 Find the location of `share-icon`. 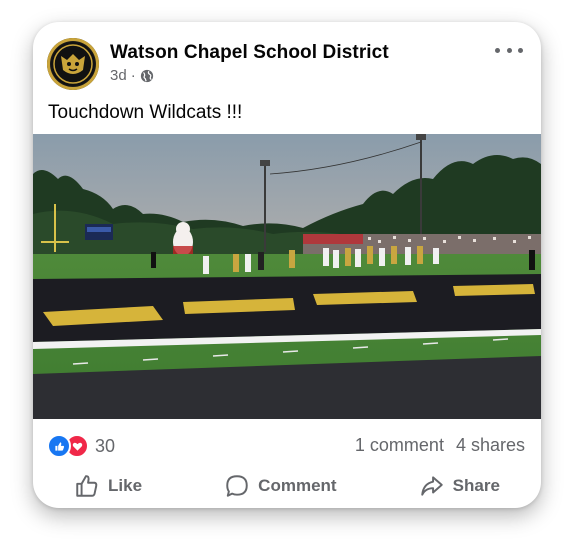

share-icon is located at coordinates (431, 486).